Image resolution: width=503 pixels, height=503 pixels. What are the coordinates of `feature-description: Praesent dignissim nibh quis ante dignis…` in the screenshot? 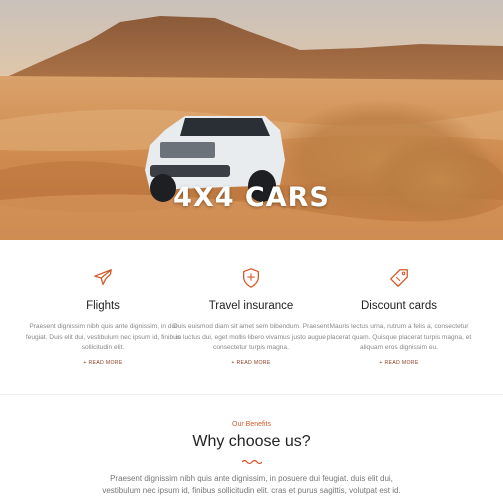 It's located at (103, 337).